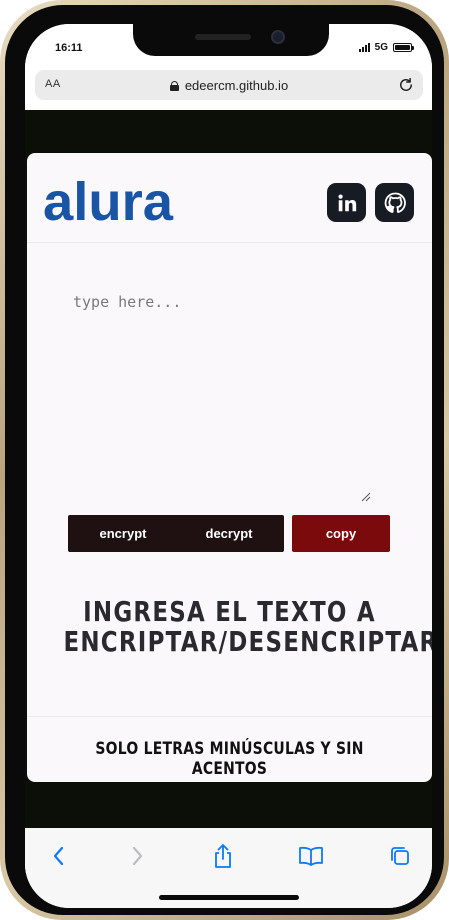 This screenshot has height=920, width=449. Describe the element at coordinates (108, 198) in the screenshot. I see `logo-text: alura` at that location.